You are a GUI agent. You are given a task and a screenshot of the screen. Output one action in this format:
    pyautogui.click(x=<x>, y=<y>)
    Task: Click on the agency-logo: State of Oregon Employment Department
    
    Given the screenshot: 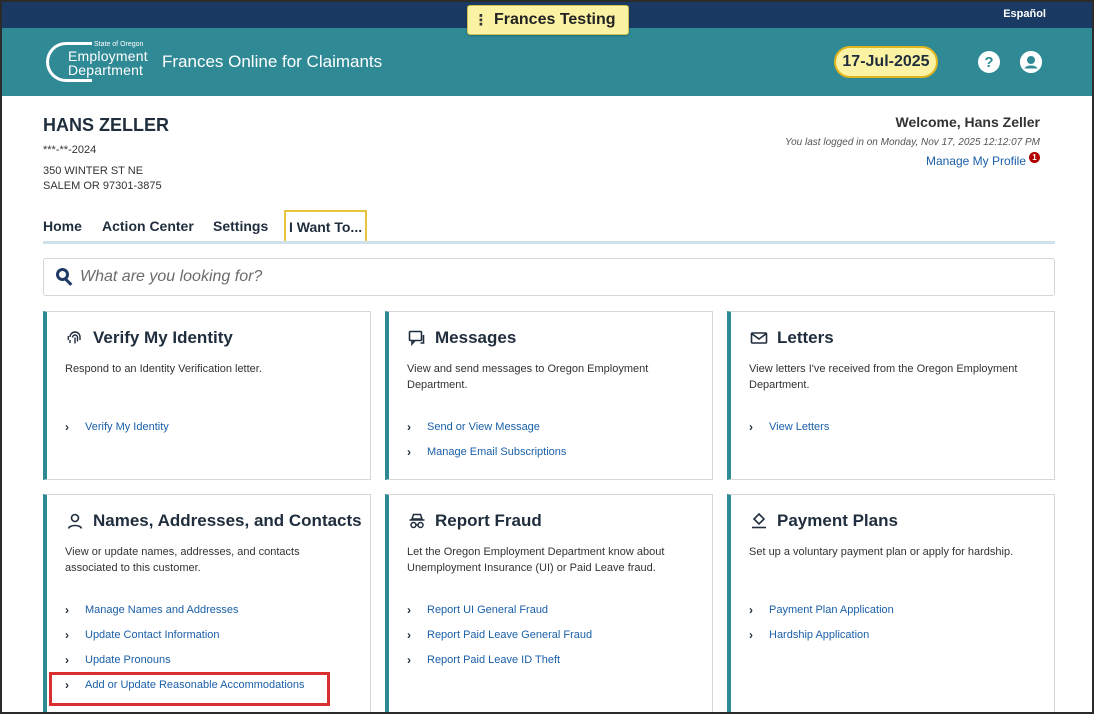 What is the action you would take?
    pyautogui.click(x=97, y=62)
    